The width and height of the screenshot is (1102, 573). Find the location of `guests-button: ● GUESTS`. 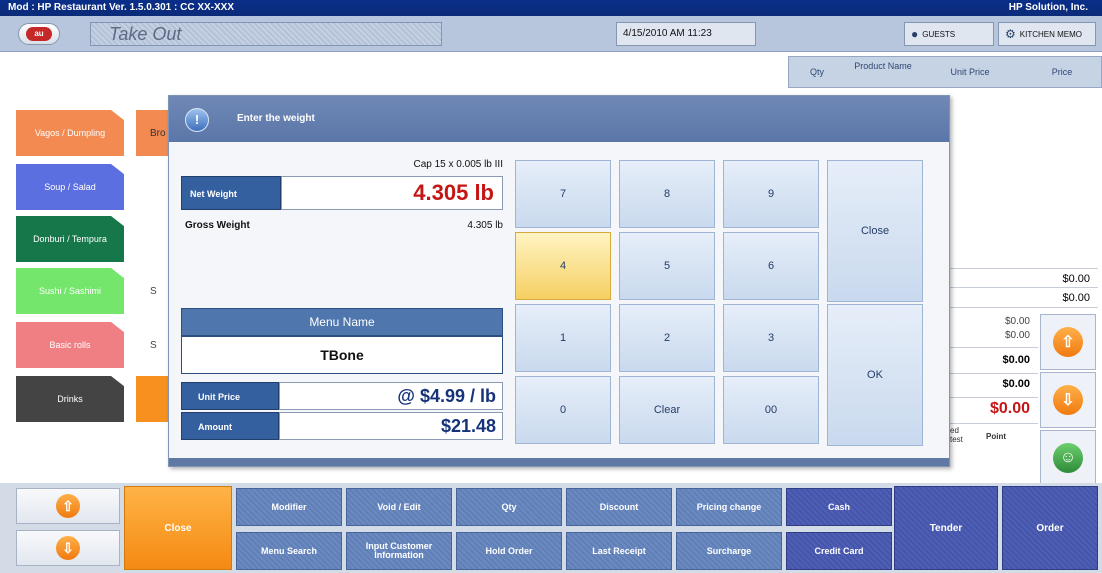

guests-button: ● GUESTS is located at coordinates (949, 34).